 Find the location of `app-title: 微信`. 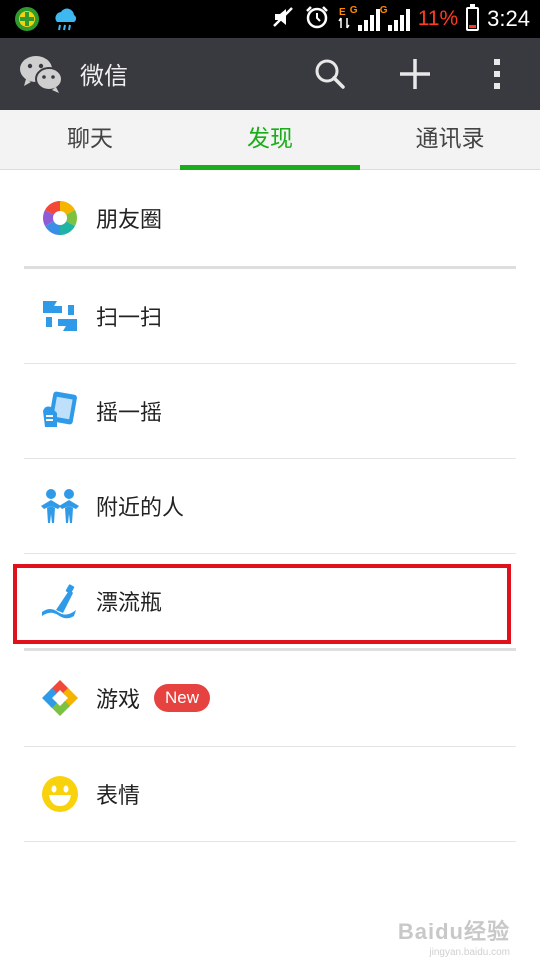

app-title: 微信 is located at coordinates (104, 76).